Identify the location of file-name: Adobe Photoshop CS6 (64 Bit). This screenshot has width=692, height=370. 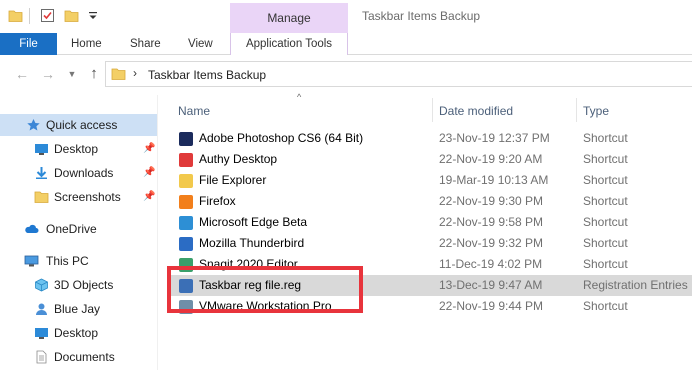
(281, 138).